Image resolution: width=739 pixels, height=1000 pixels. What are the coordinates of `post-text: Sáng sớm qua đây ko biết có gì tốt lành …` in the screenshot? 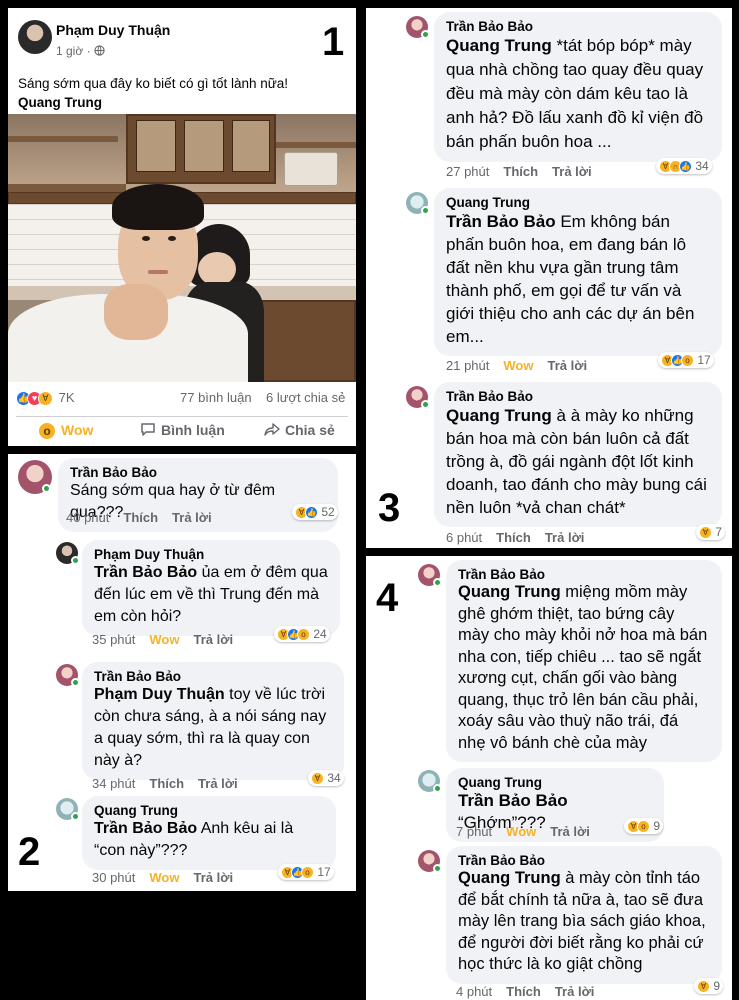 It's located at (183, 93).